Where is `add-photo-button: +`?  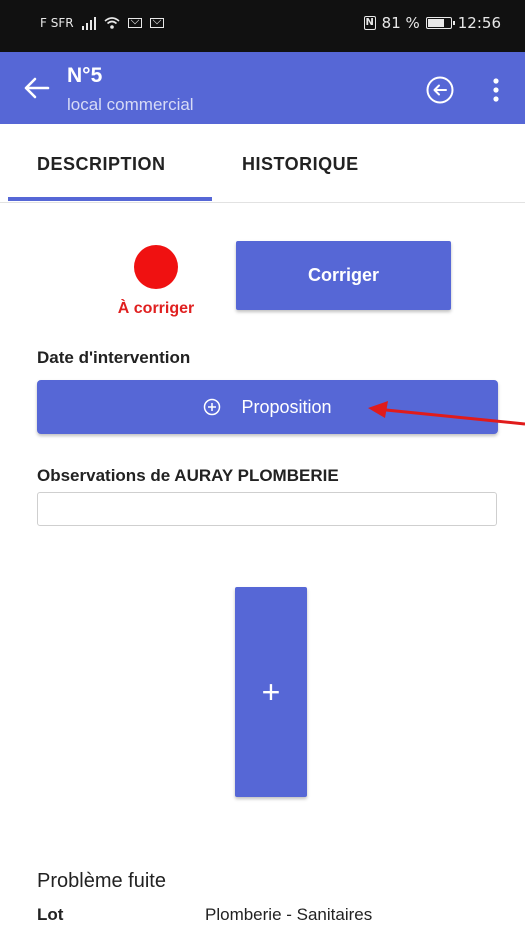
add-photo-button: + is located at coordinates (271, 692).